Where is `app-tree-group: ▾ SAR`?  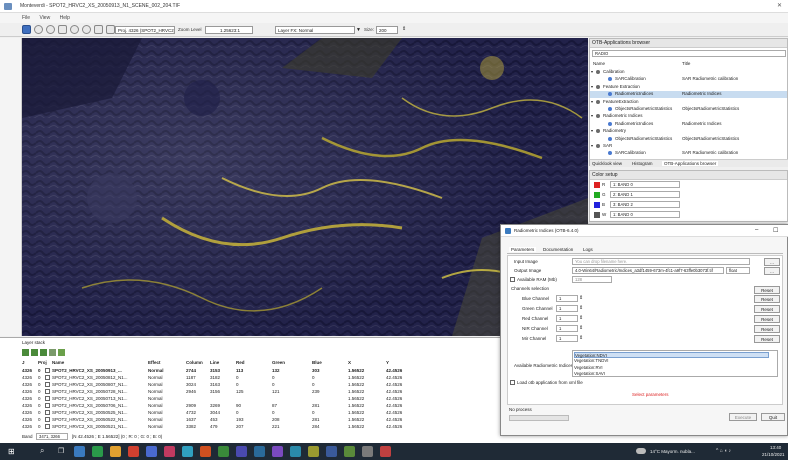
app-tree-group: ▾ SAR is located at coordinates (688, 146).